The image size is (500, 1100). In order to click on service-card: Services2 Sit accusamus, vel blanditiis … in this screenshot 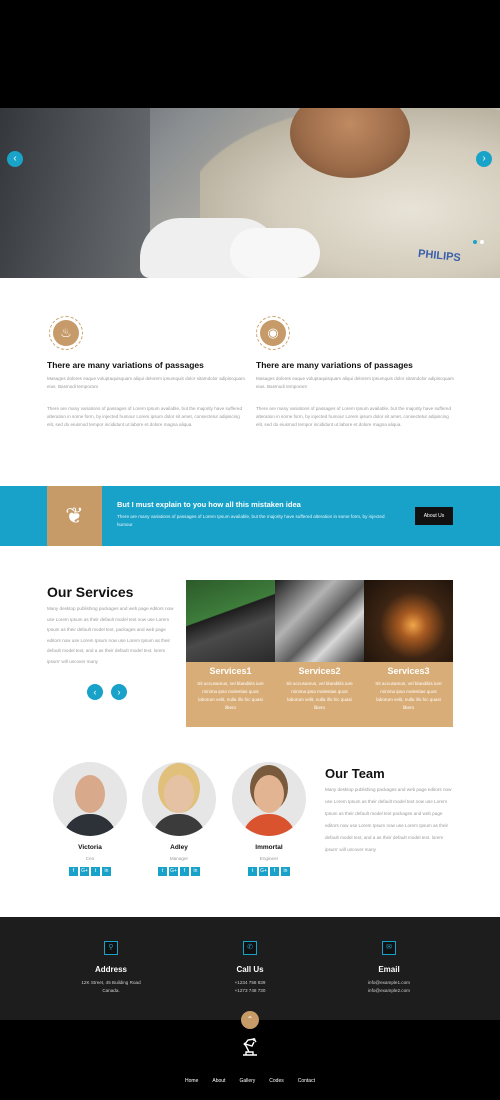, I will do `click(319, 653)`.